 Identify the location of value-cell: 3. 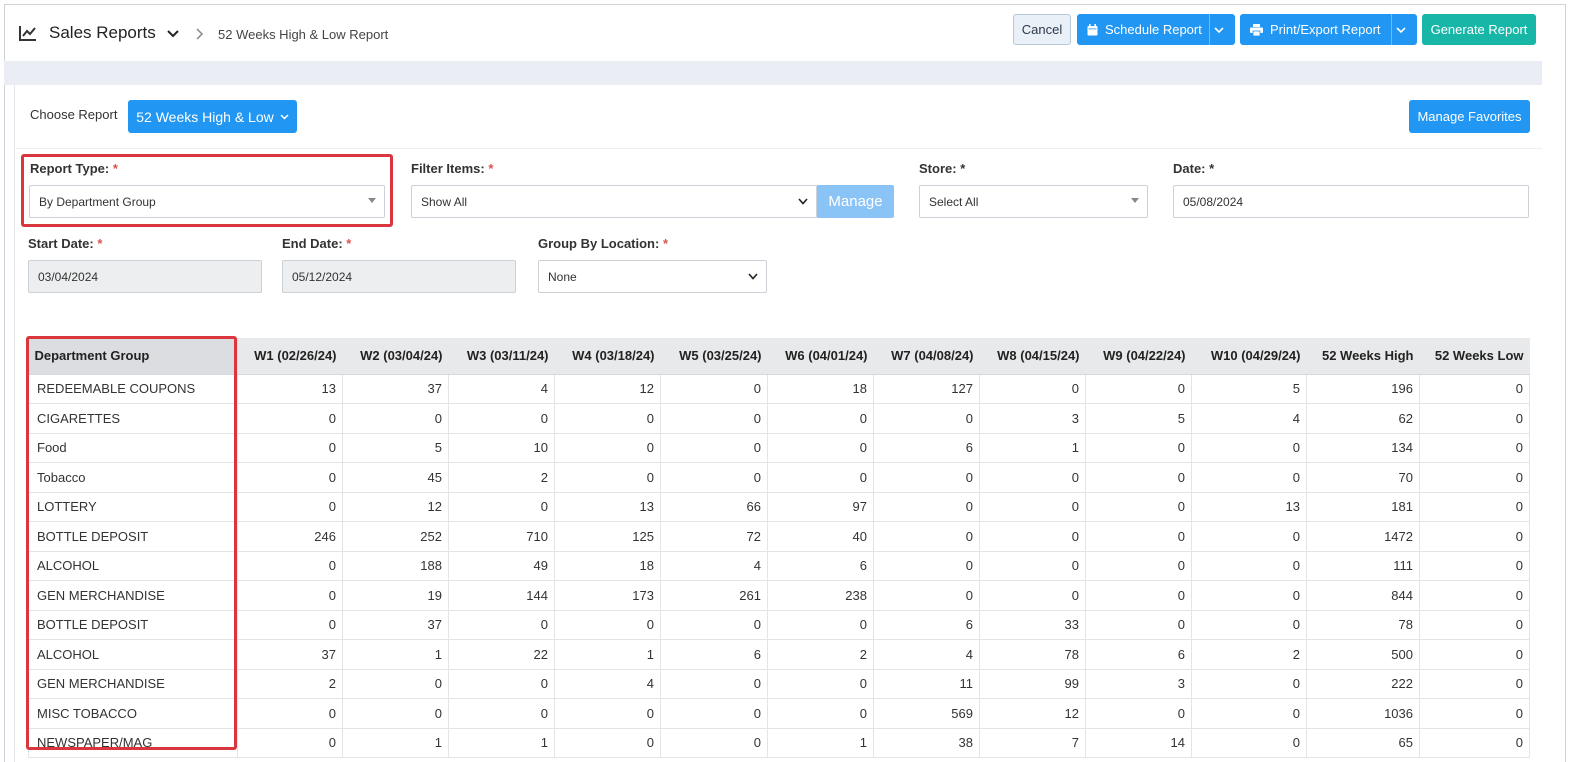
(1138, 683).